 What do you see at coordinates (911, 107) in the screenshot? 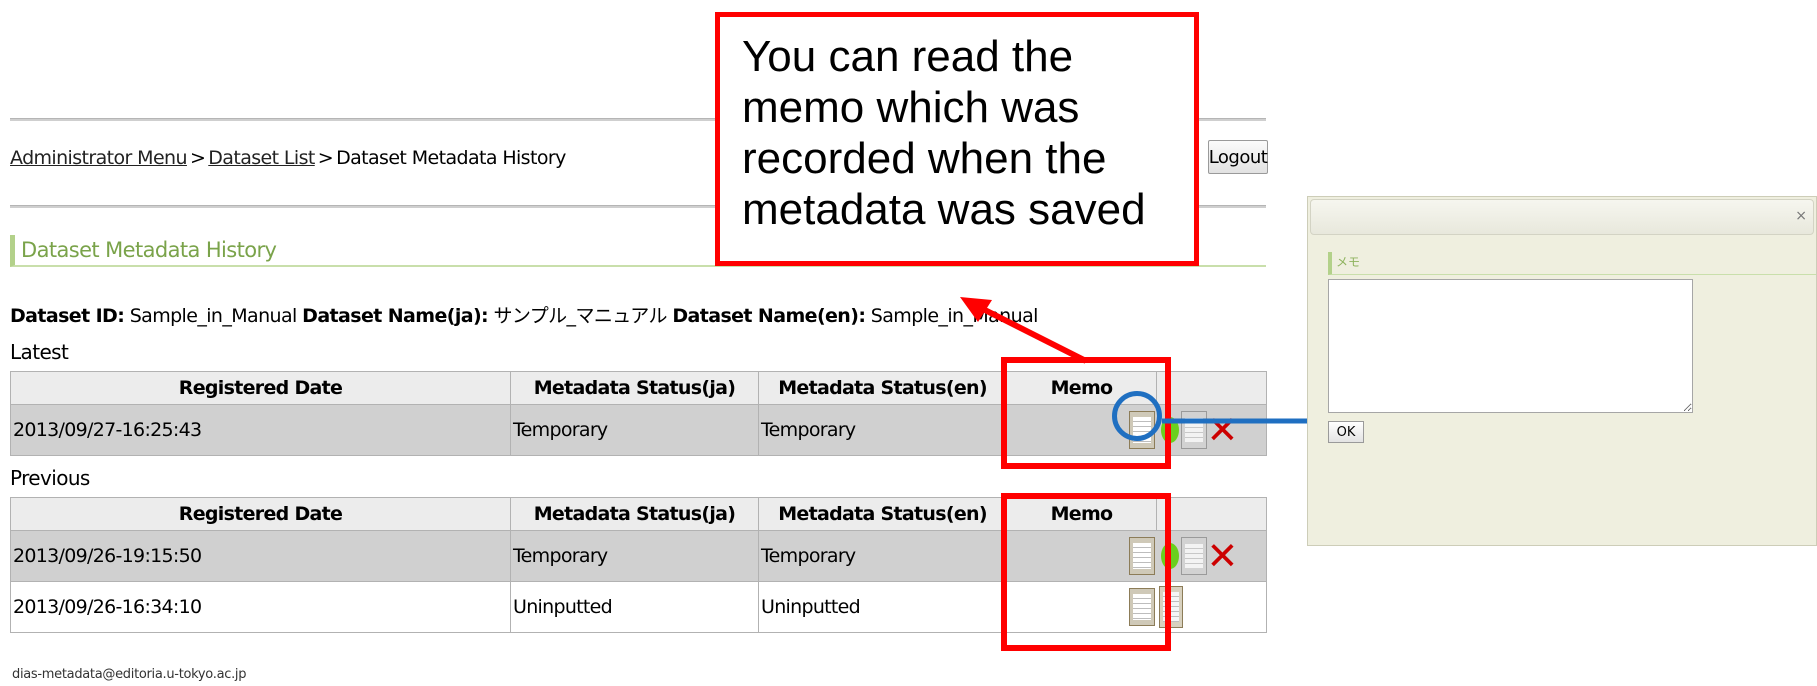
I see `callout-line: memo which was` at bounding box center [911, 107].